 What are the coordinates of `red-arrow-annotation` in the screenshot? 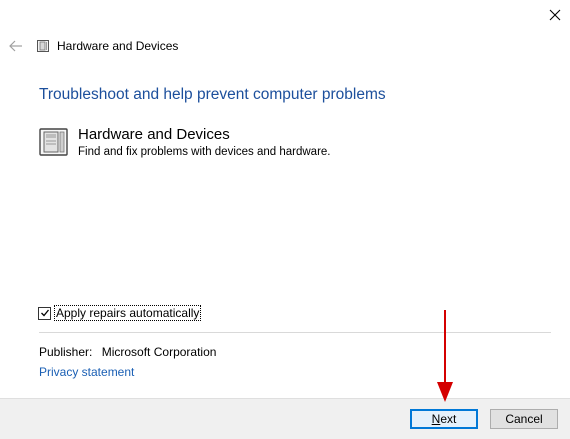 It's located at (445, 356).